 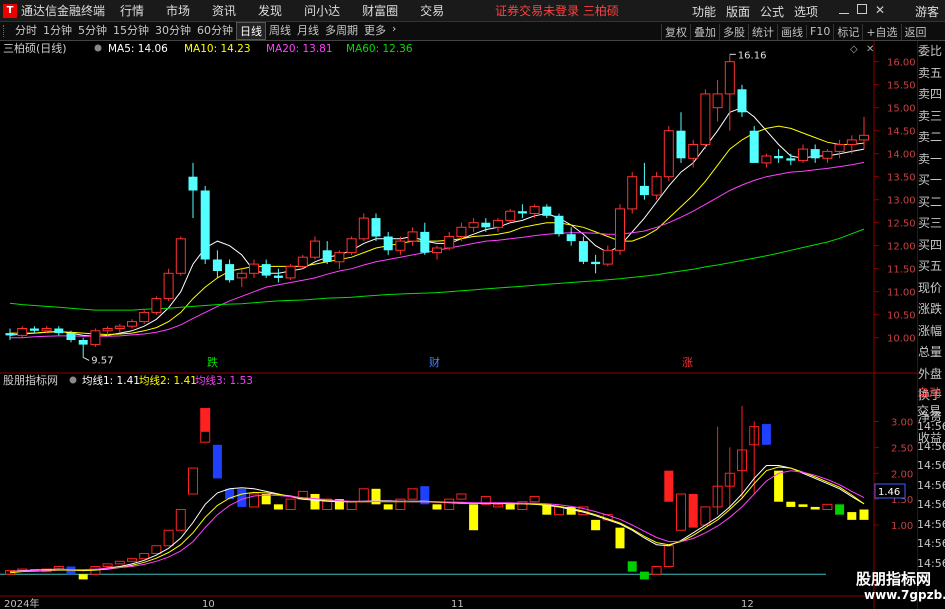 I want to click on guest-label: 游客, so click(x=927, y=11).